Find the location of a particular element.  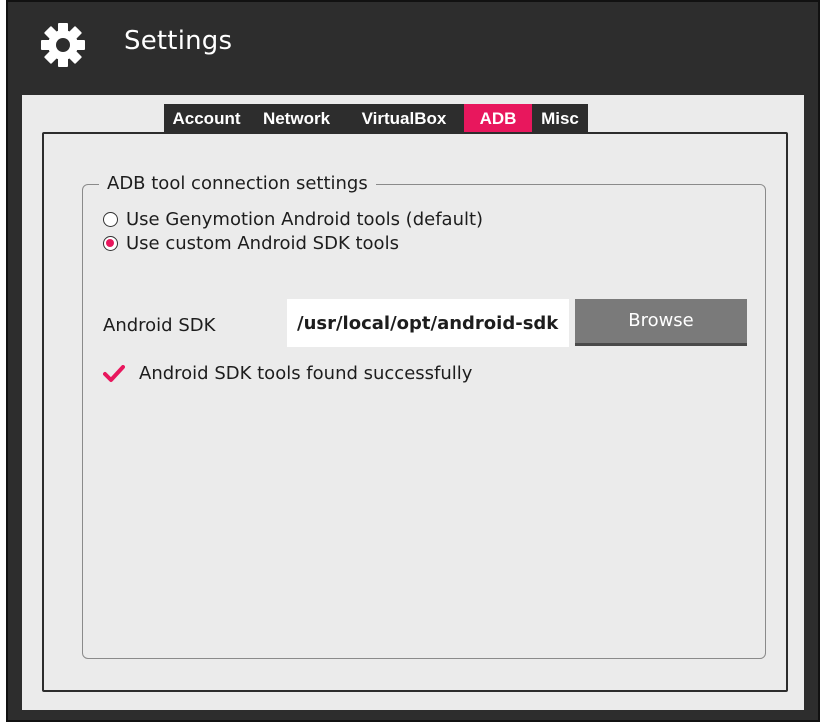

radio-genymotion-tools: Use Genymotion Android tools (default) is located at coordinates (293, 219).